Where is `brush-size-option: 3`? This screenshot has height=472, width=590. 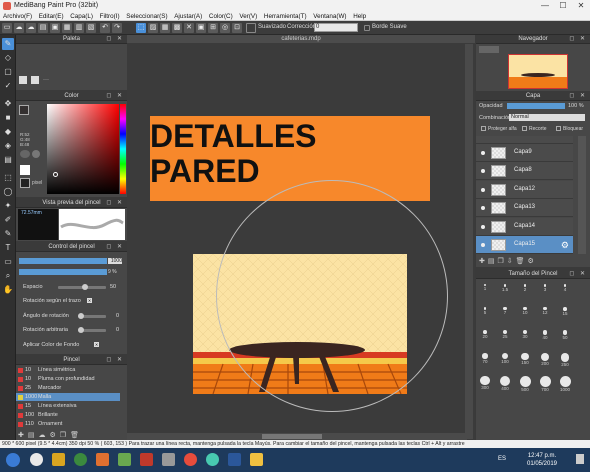
brush-size-option: 3 is located at coordinates (545, 289).